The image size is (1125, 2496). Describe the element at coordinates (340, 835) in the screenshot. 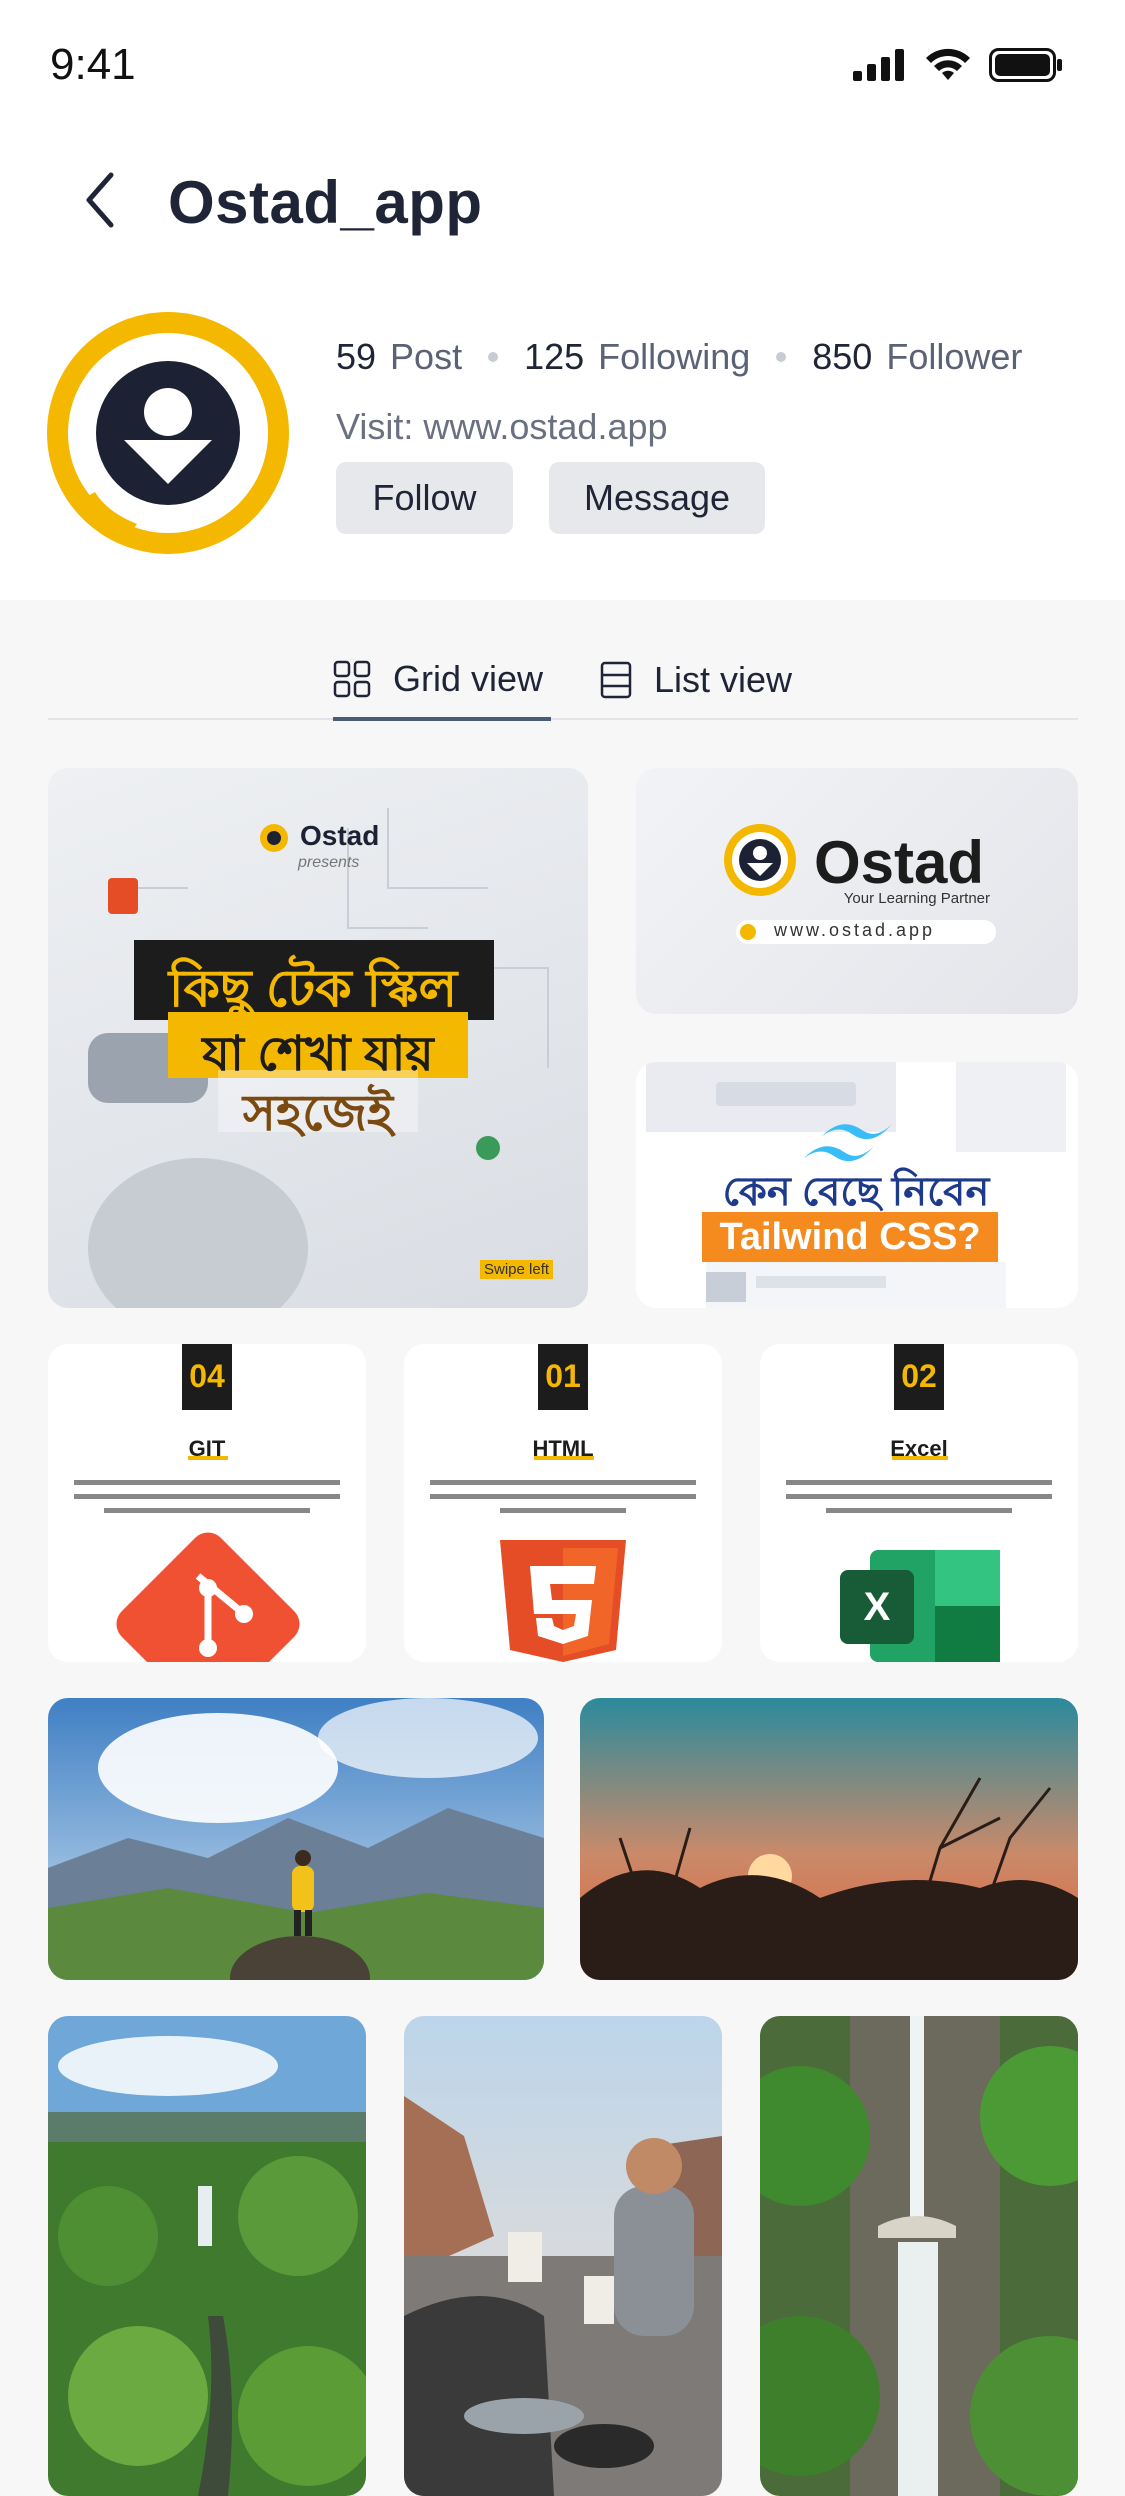

I see `post1-brand: Ostad` at that location.